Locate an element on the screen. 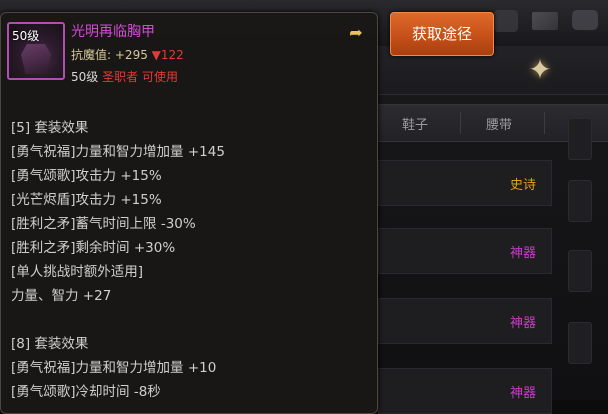 The image size is (608, 414). effect-line: [勇气祝福]力量和智力增加量 +145 is located at coordinates (118, 152).